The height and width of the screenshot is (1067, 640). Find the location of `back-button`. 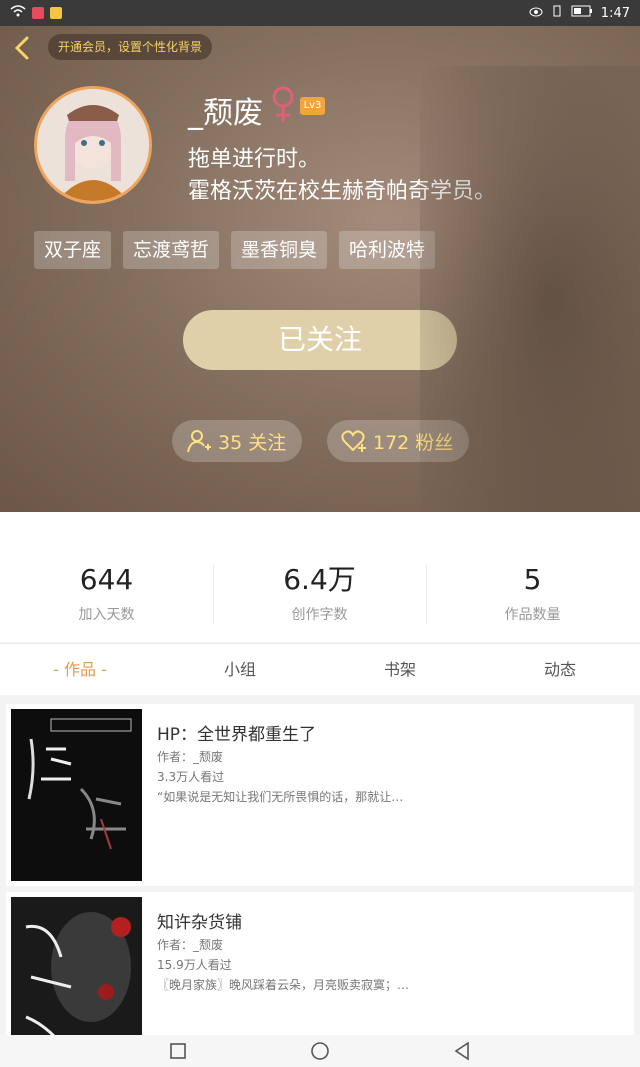

back-button is located at coordinates (22, 48).